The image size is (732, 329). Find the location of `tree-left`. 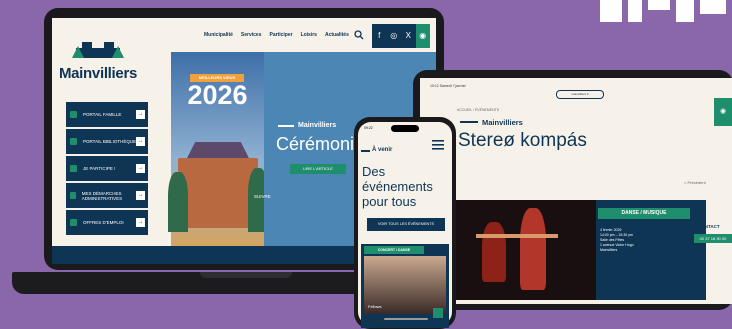

tree-left is located at coordinates (178, 202).